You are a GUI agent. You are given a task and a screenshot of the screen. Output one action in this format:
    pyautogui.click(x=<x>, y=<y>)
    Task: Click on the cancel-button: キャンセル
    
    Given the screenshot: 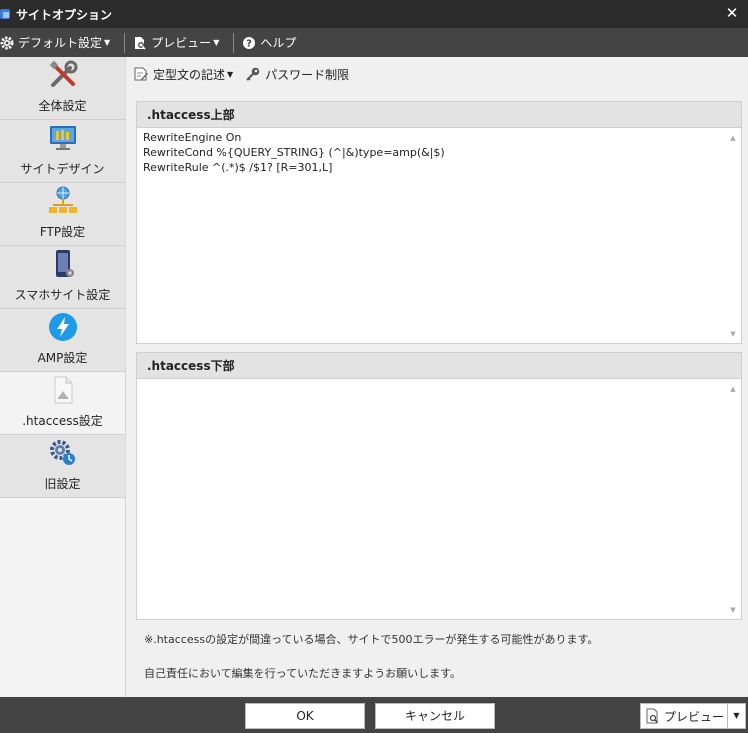 What is the action you would take?
    pyautogui.click(x=435, y=716)
    